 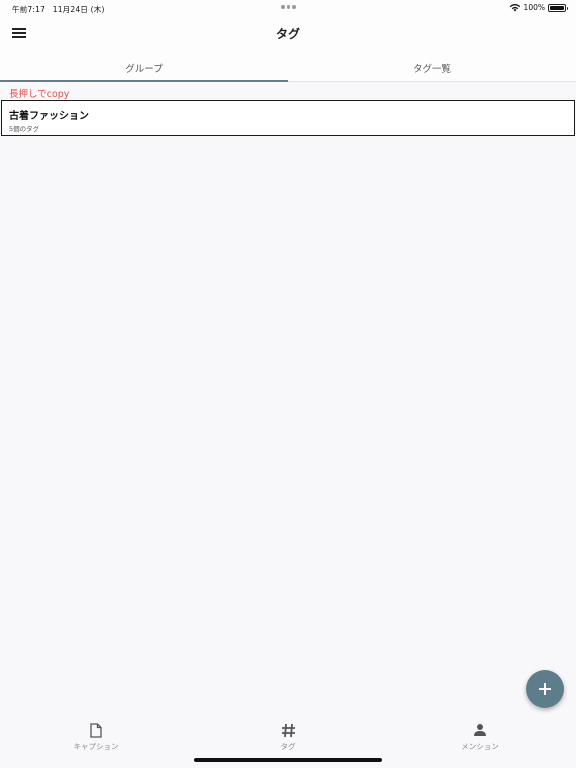 What do you see at coordinates (288, 118) in the screenshot?
I see `group-item: 古着ファッション 5個のタグ` at bounding box center [288, 118].